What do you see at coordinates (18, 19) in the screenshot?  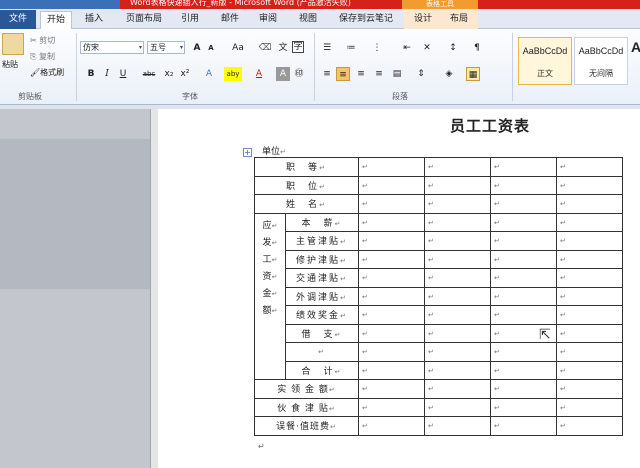 I see `tab-file: 文件` at bounding box center [18, 19].